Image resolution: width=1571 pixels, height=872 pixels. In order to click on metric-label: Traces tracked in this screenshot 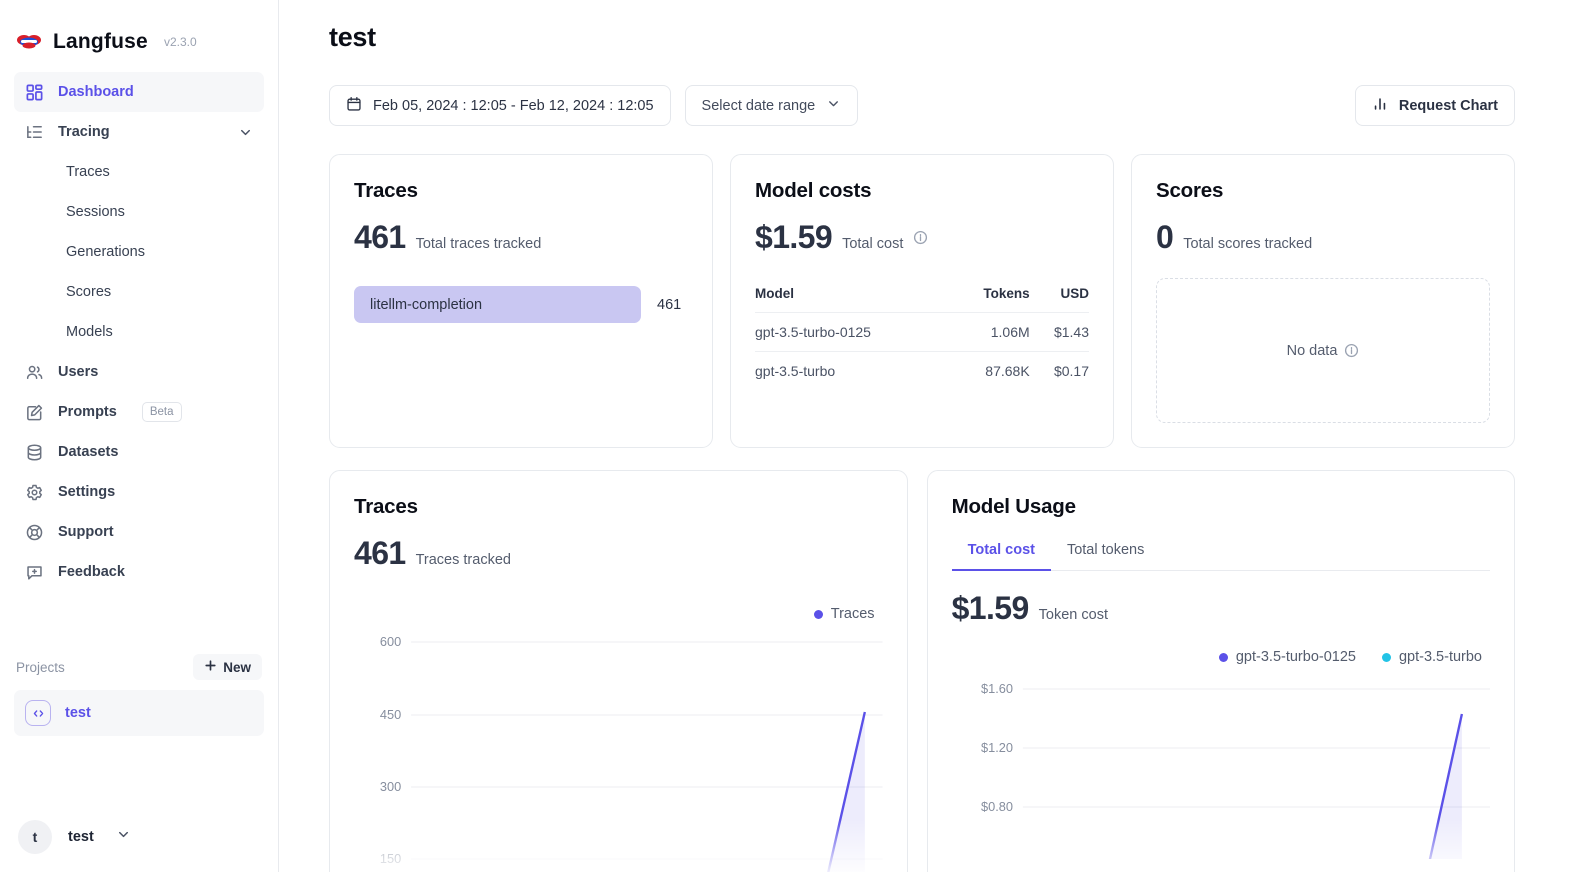, I will do `click(463, 560)`.